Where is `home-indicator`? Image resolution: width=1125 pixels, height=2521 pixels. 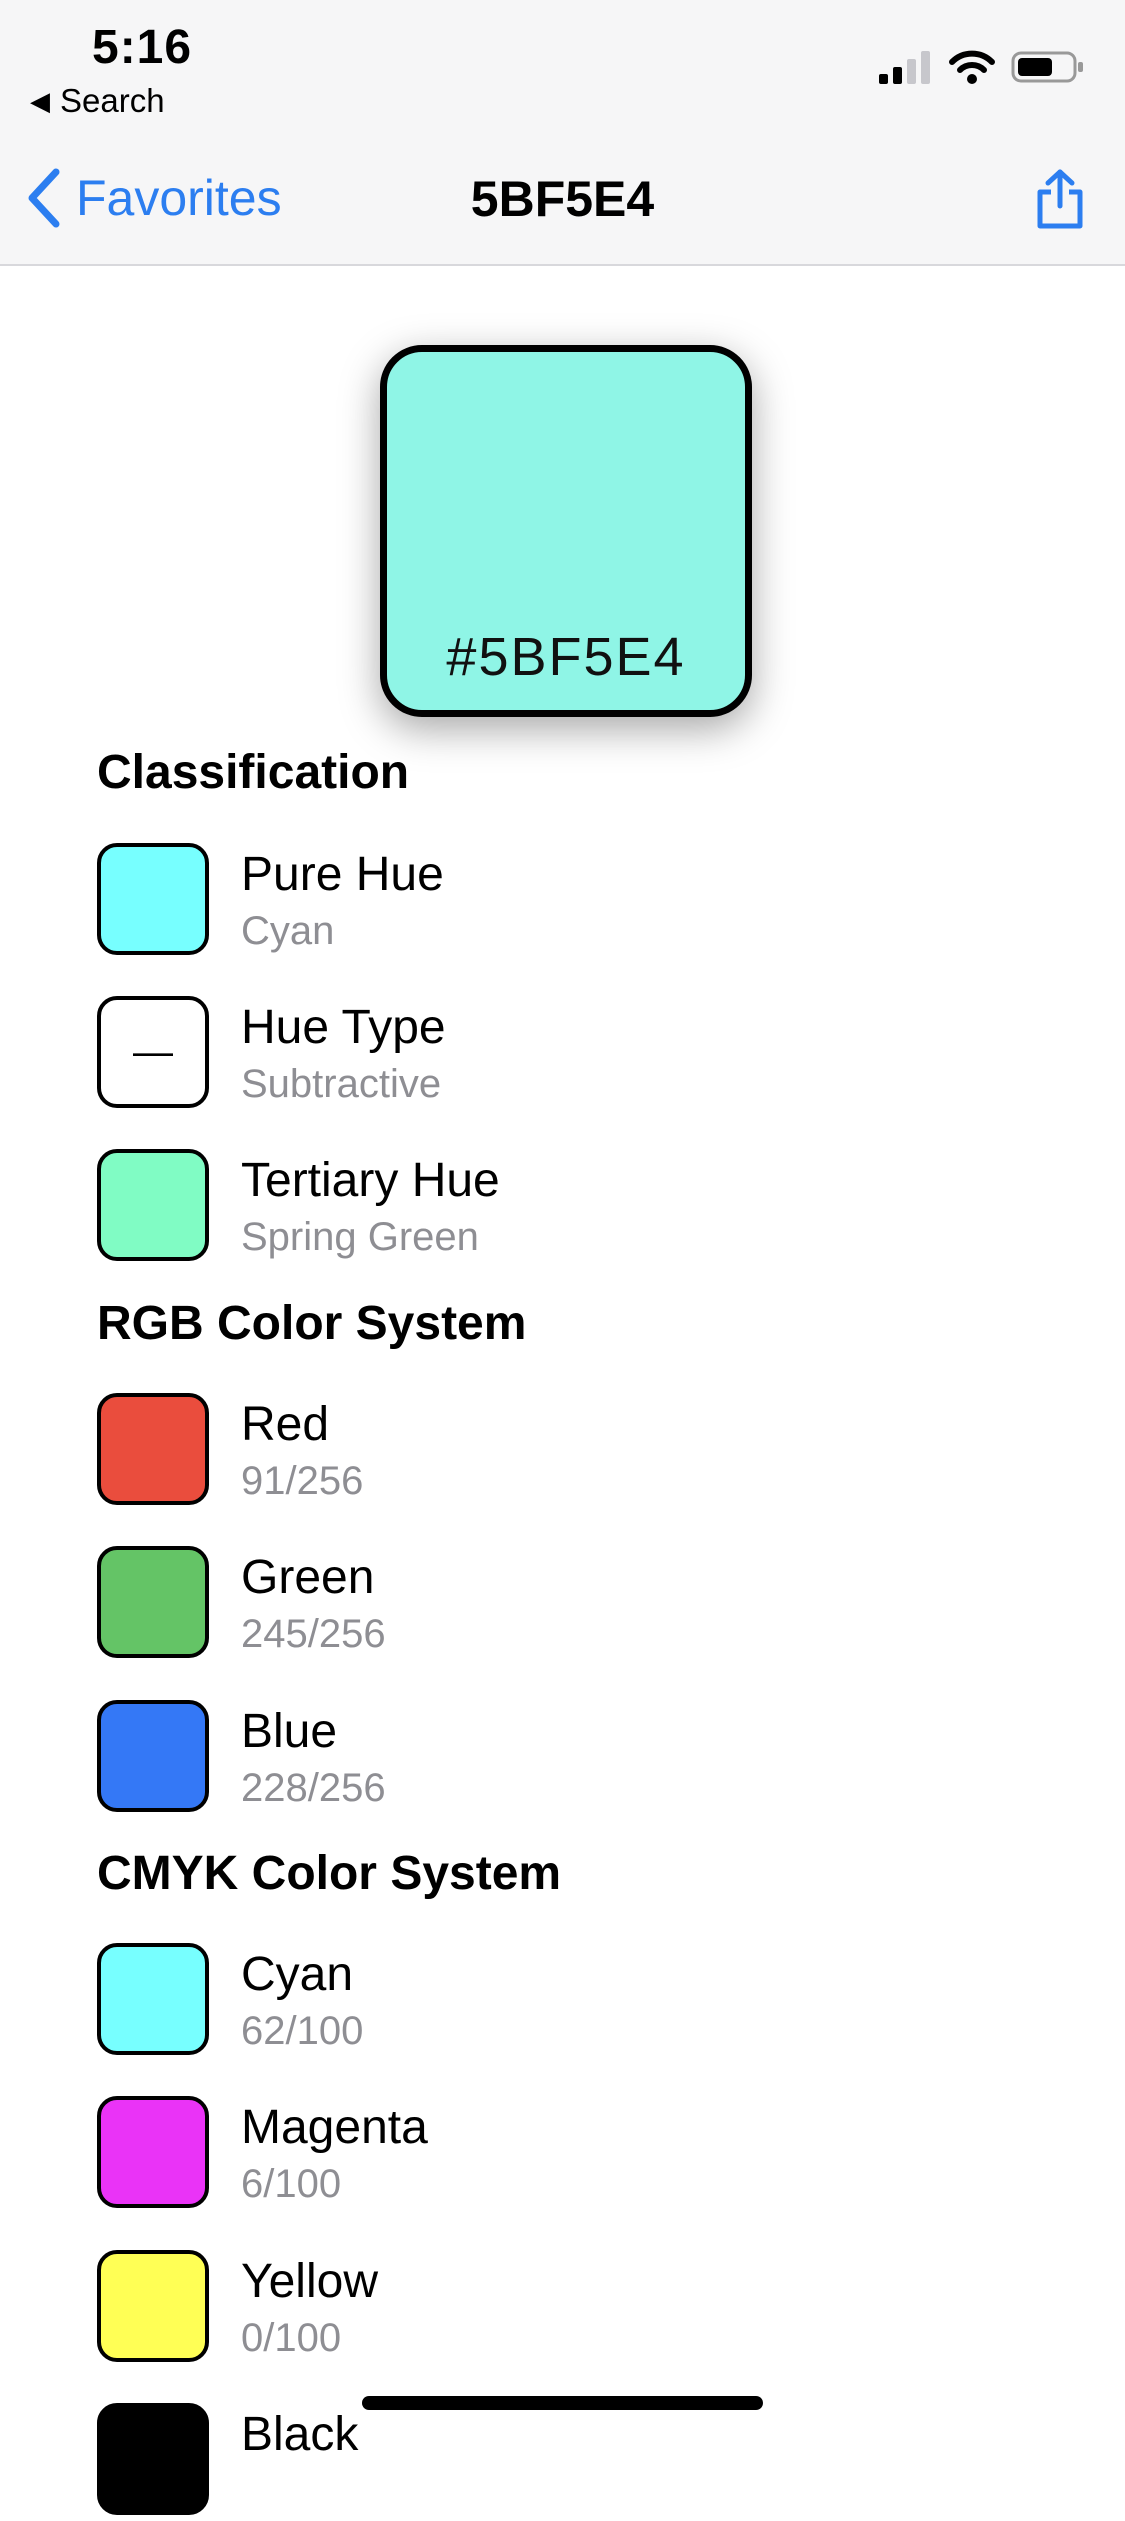
home-indicator is located at coordinates (562, 2403).